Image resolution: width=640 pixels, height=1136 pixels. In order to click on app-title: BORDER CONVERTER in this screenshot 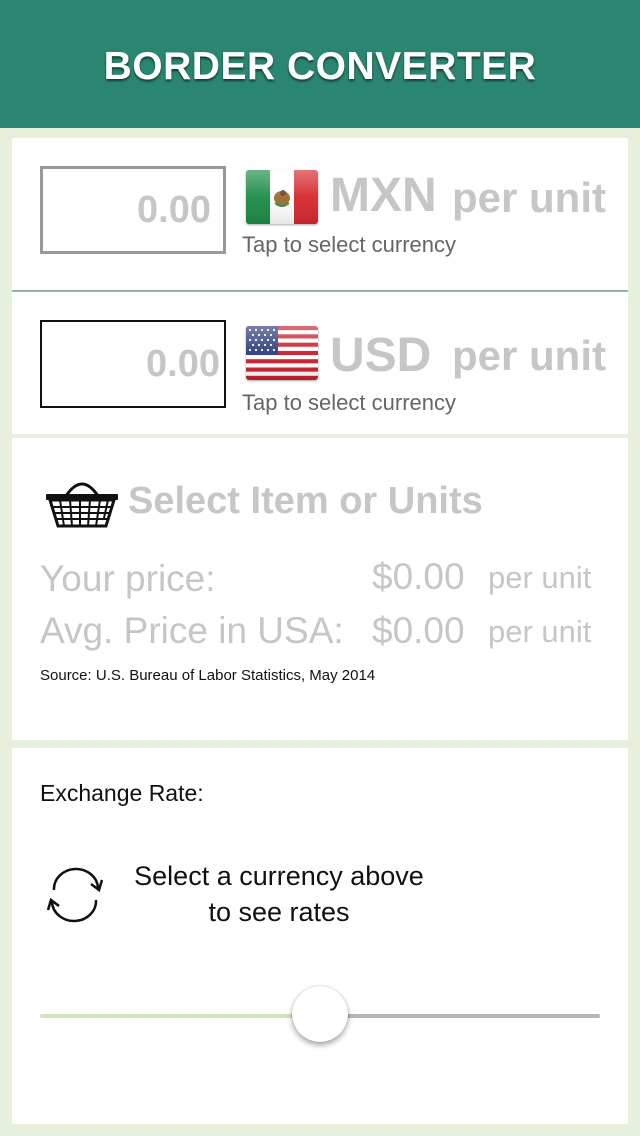, I will do `click(320, 66)`.